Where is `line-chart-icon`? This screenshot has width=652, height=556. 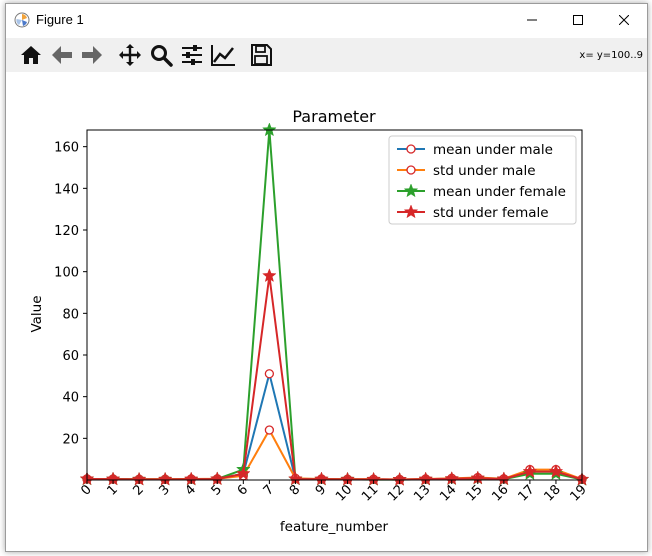
line-chart-icon is located at coordinates (223, 55).